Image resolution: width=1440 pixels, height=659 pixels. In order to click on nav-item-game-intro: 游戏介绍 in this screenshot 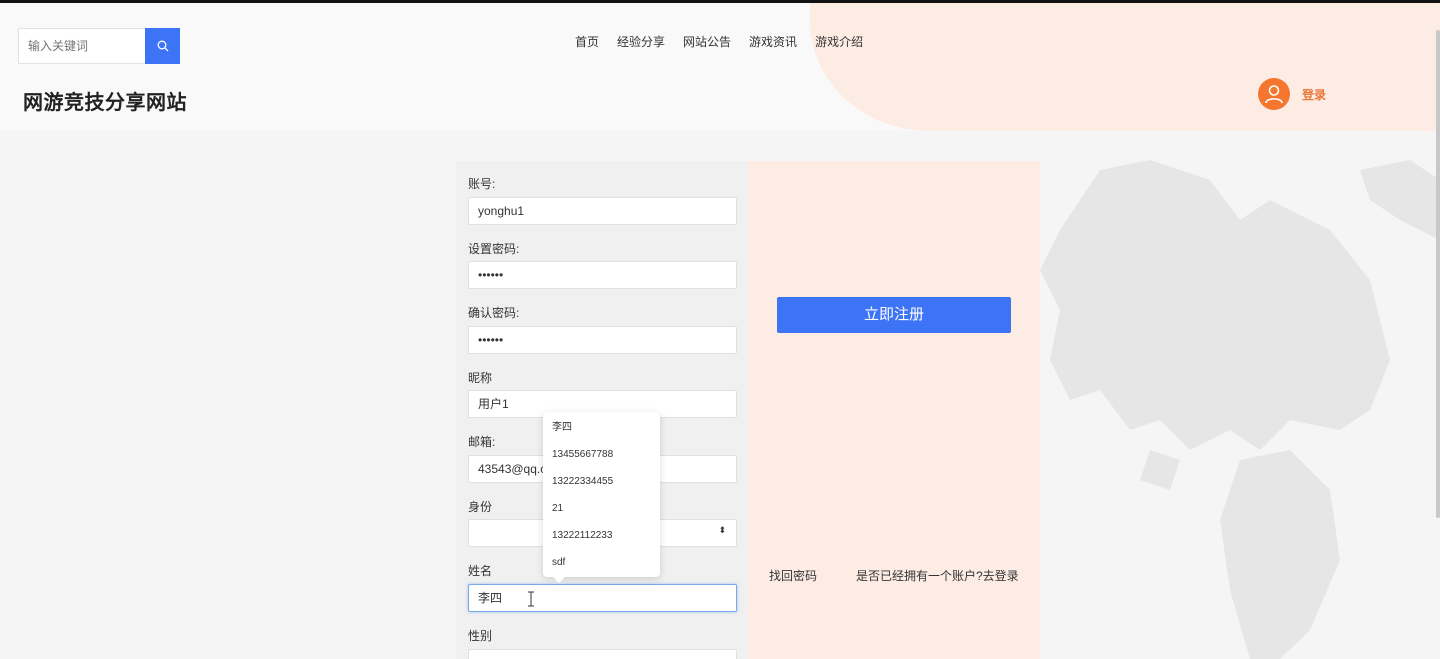, I will do `click(839, 42)`.